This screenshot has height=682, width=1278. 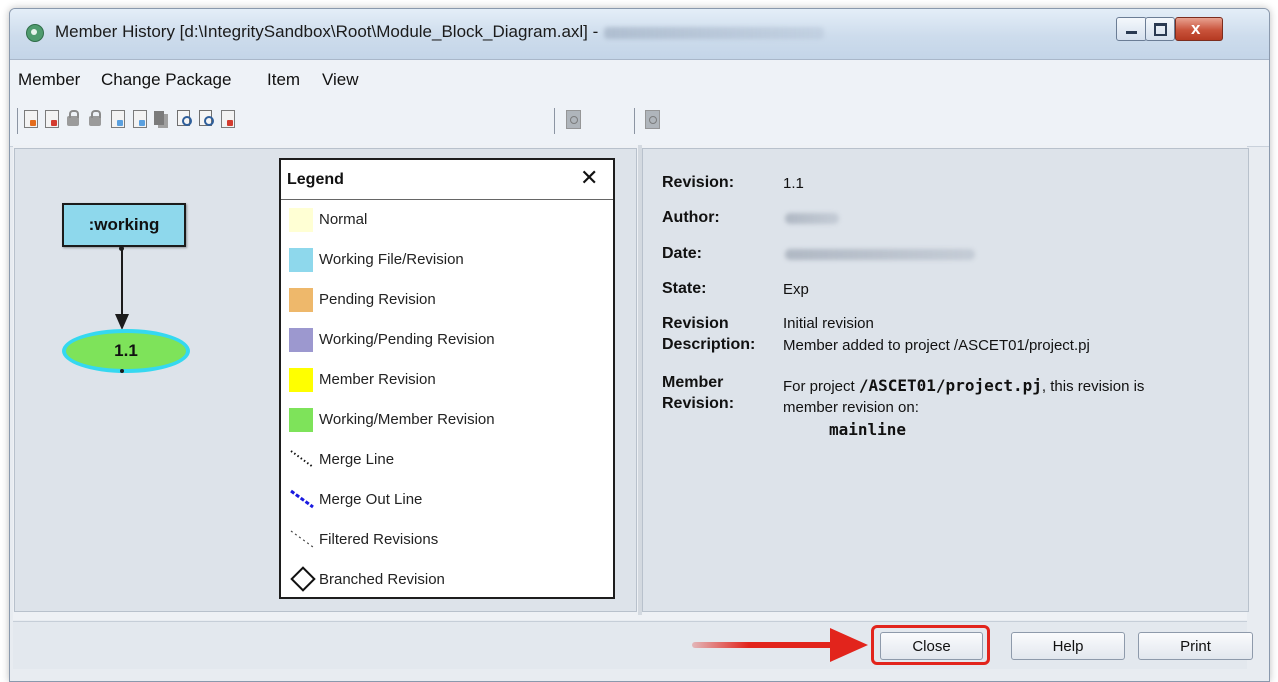 What do you see at coordinates (851, 407) in the screenshot?
I see `member-revision-value-2: member revision on:` at bounding box center [851, 407].